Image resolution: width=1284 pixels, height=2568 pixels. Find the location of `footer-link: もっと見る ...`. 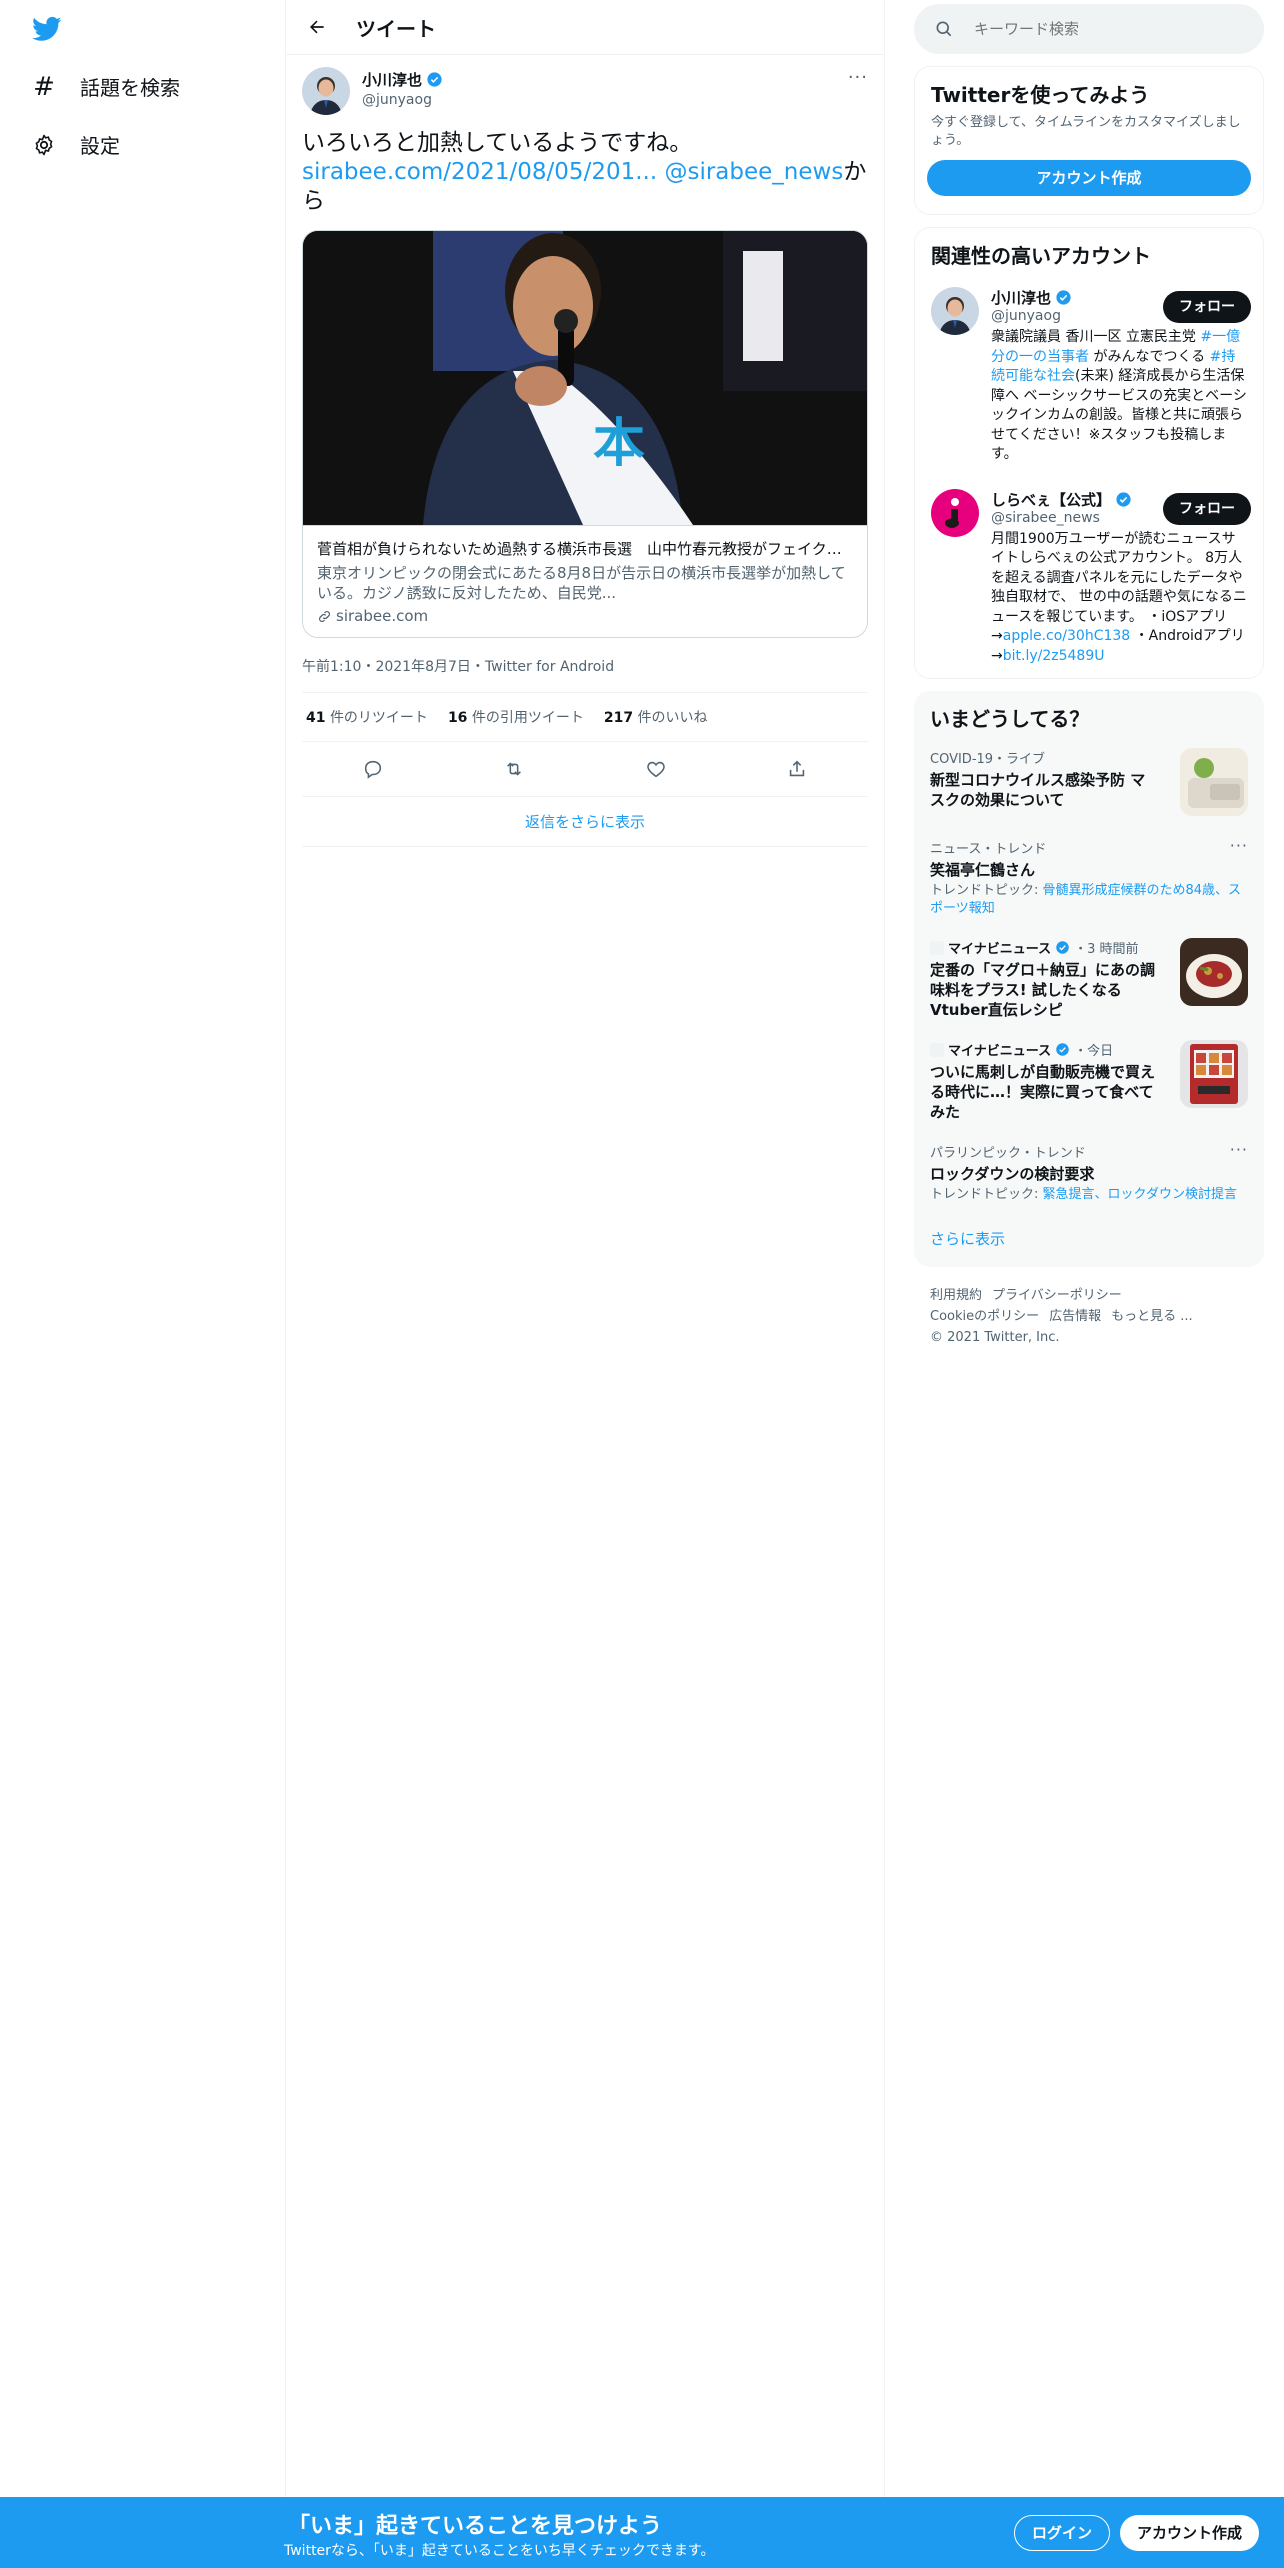

footer-link: もっと見る ... is located at coordinates (1152, 1316).